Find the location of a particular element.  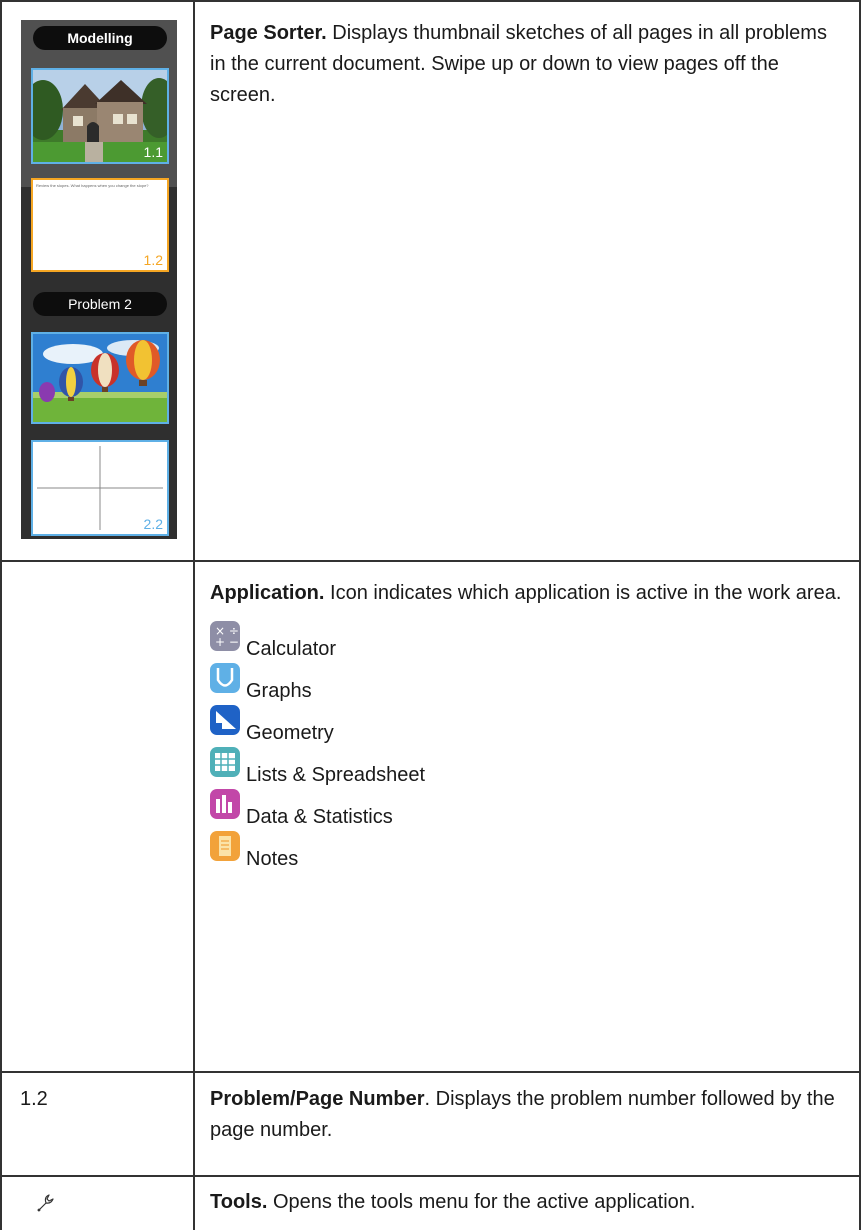

problem-header: Problem 2 is located at coordinates (100, 304).